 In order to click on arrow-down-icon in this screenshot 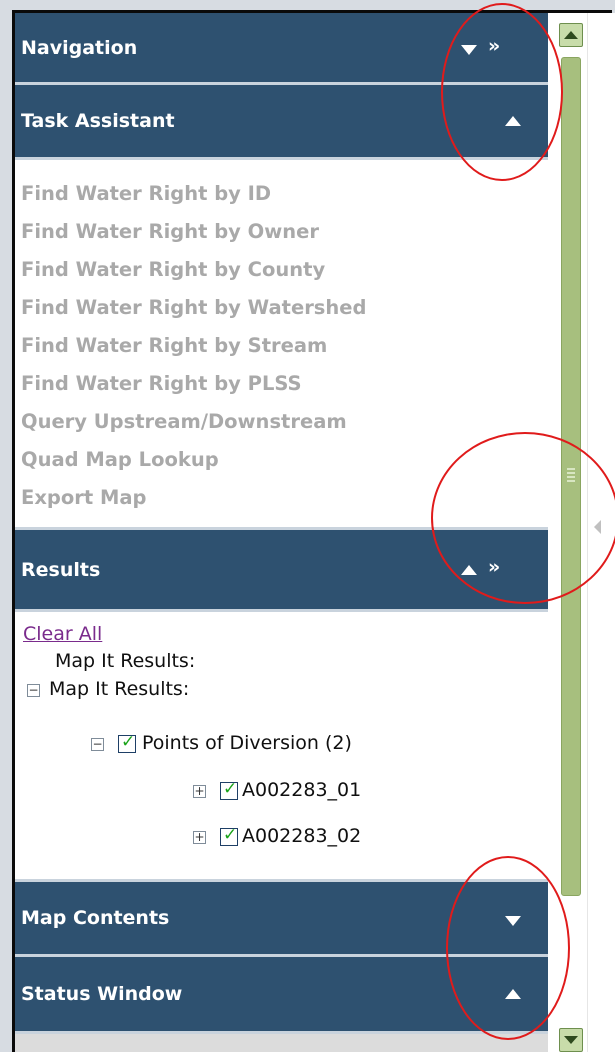, I will do `click(571, 1040)`.